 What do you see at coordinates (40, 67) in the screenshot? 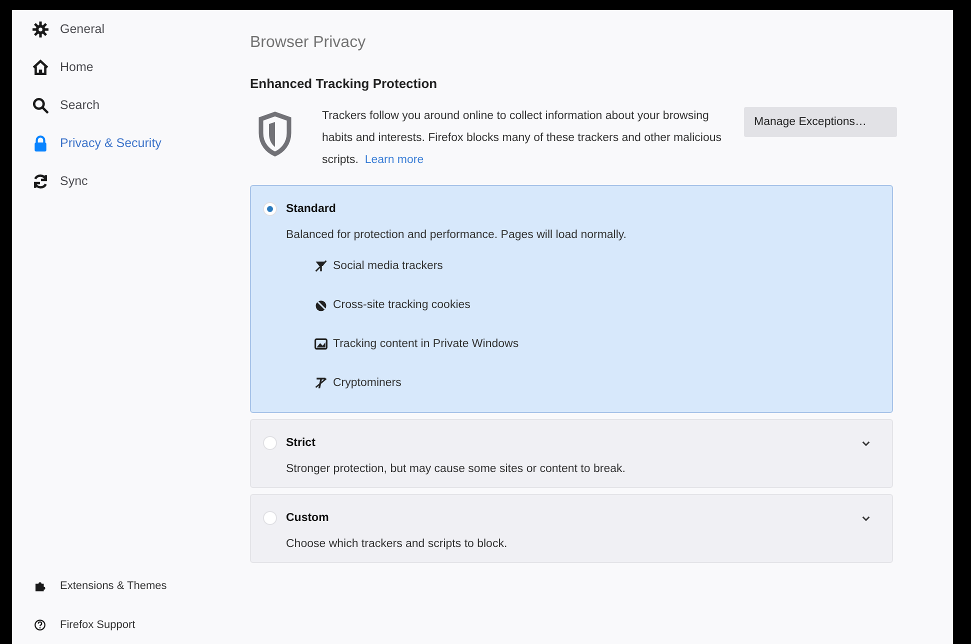
I see `home-icon` at bounding box center [40, 67].